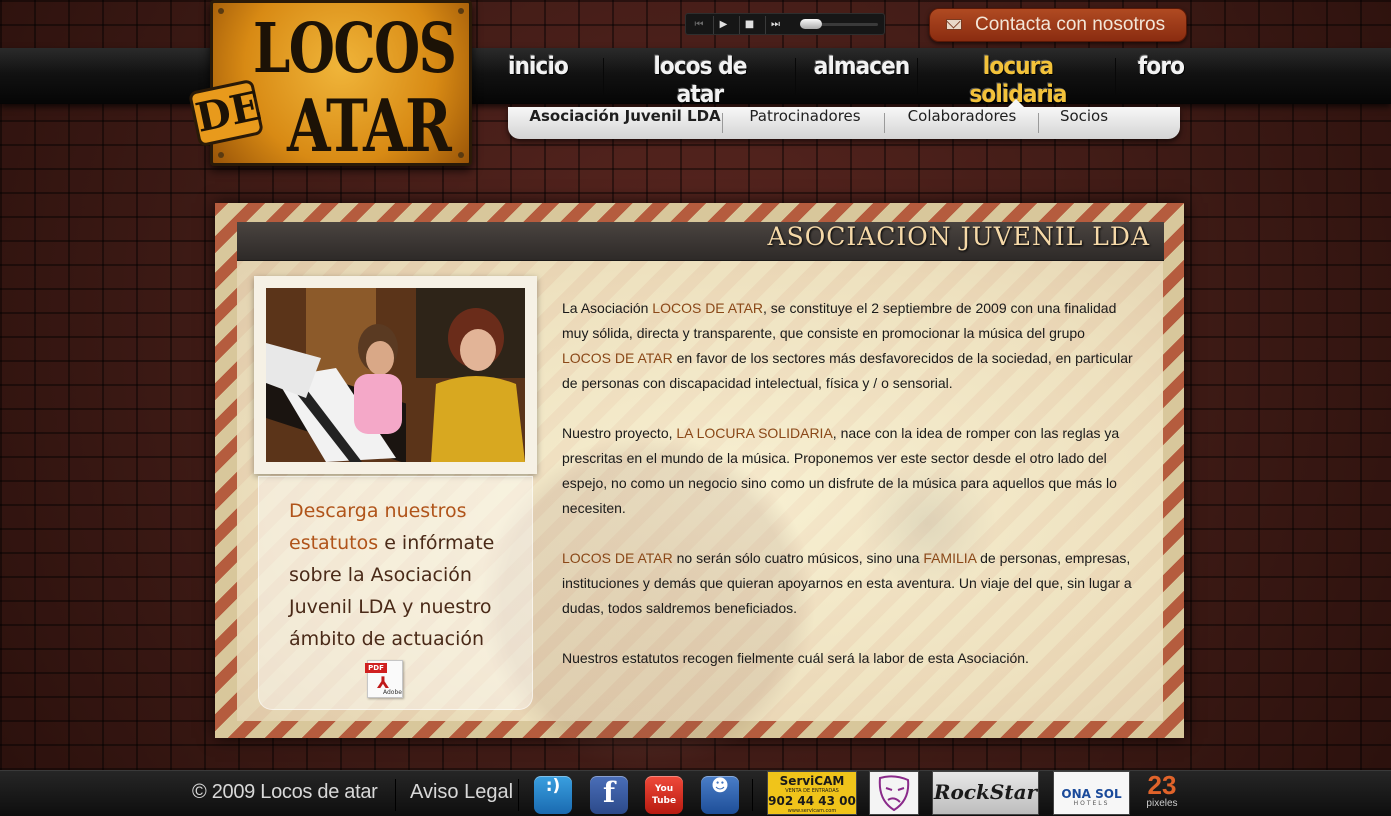  What do you see at coordinates (376, 668) in the screenshot?
I see `pdf-tag: PDF` at bounding box center [376, 668].